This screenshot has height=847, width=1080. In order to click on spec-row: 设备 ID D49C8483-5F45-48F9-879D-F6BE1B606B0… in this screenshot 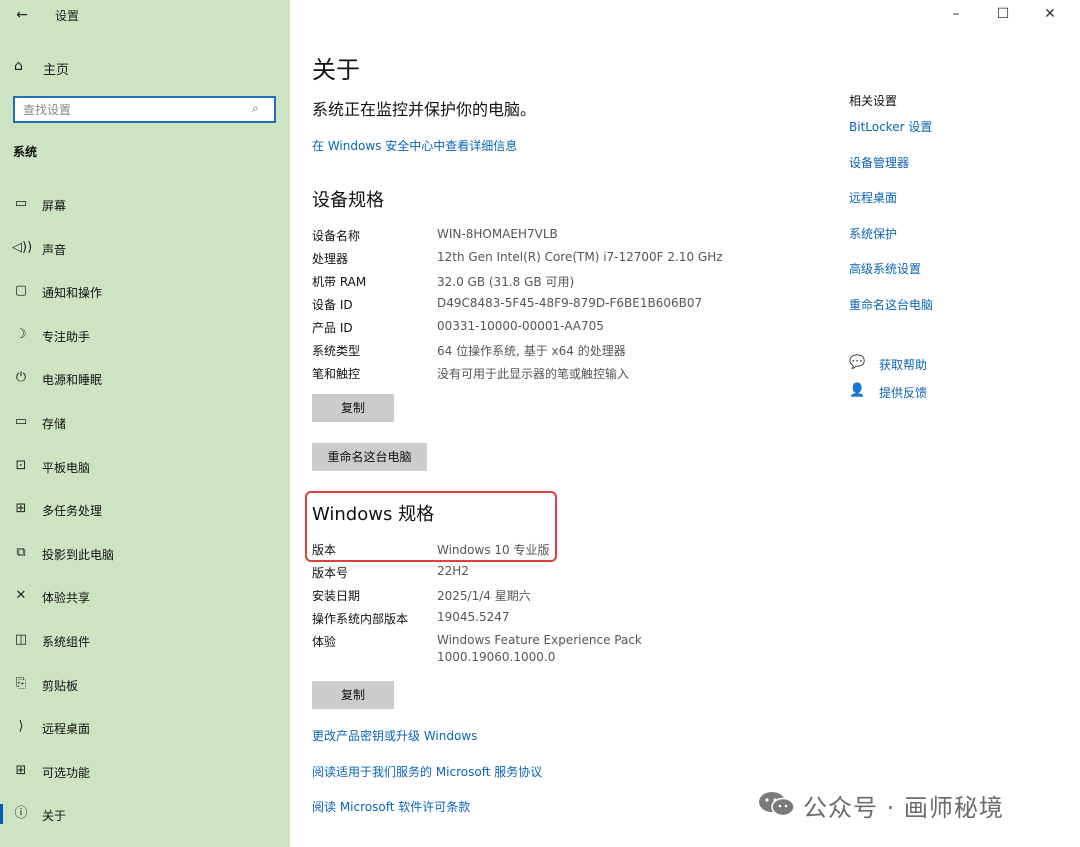, I will do `click(562, 304)`.